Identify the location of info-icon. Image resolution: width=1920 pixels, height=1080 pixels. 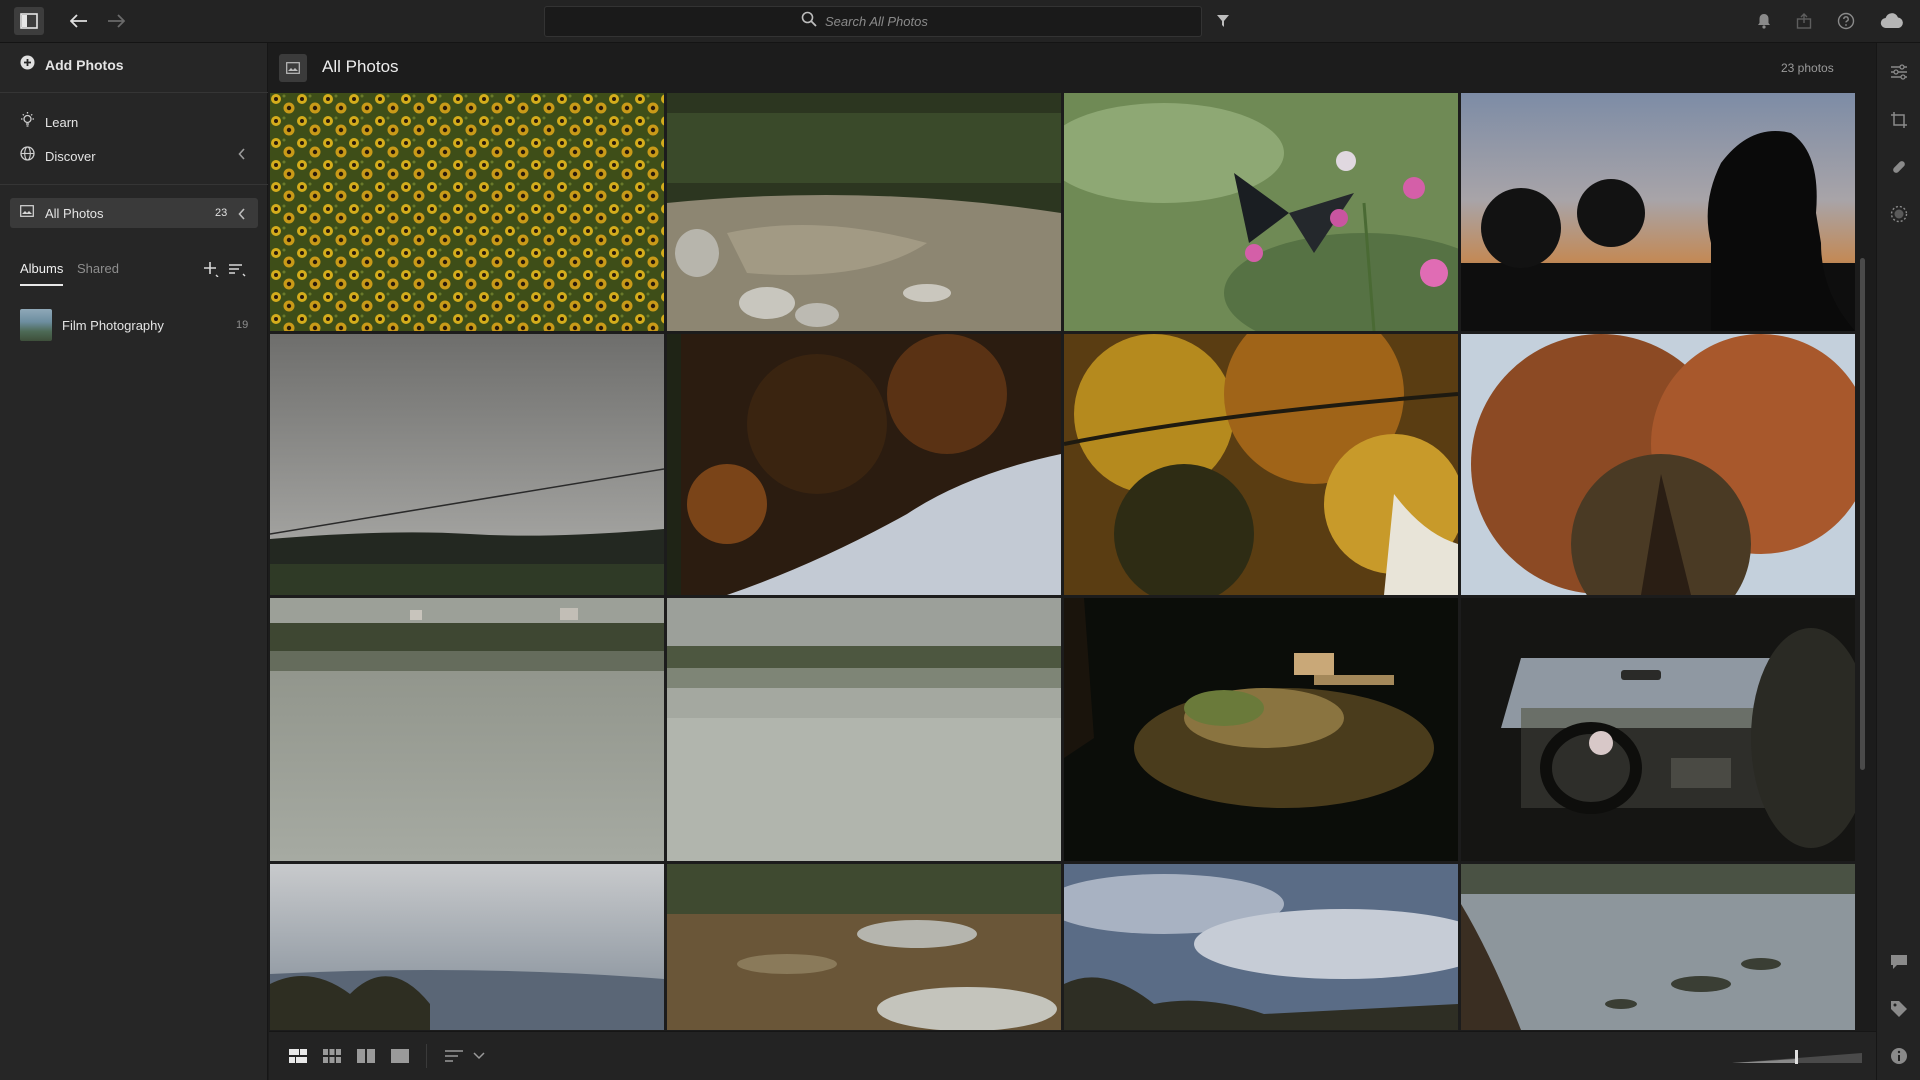
(1899, 1056).